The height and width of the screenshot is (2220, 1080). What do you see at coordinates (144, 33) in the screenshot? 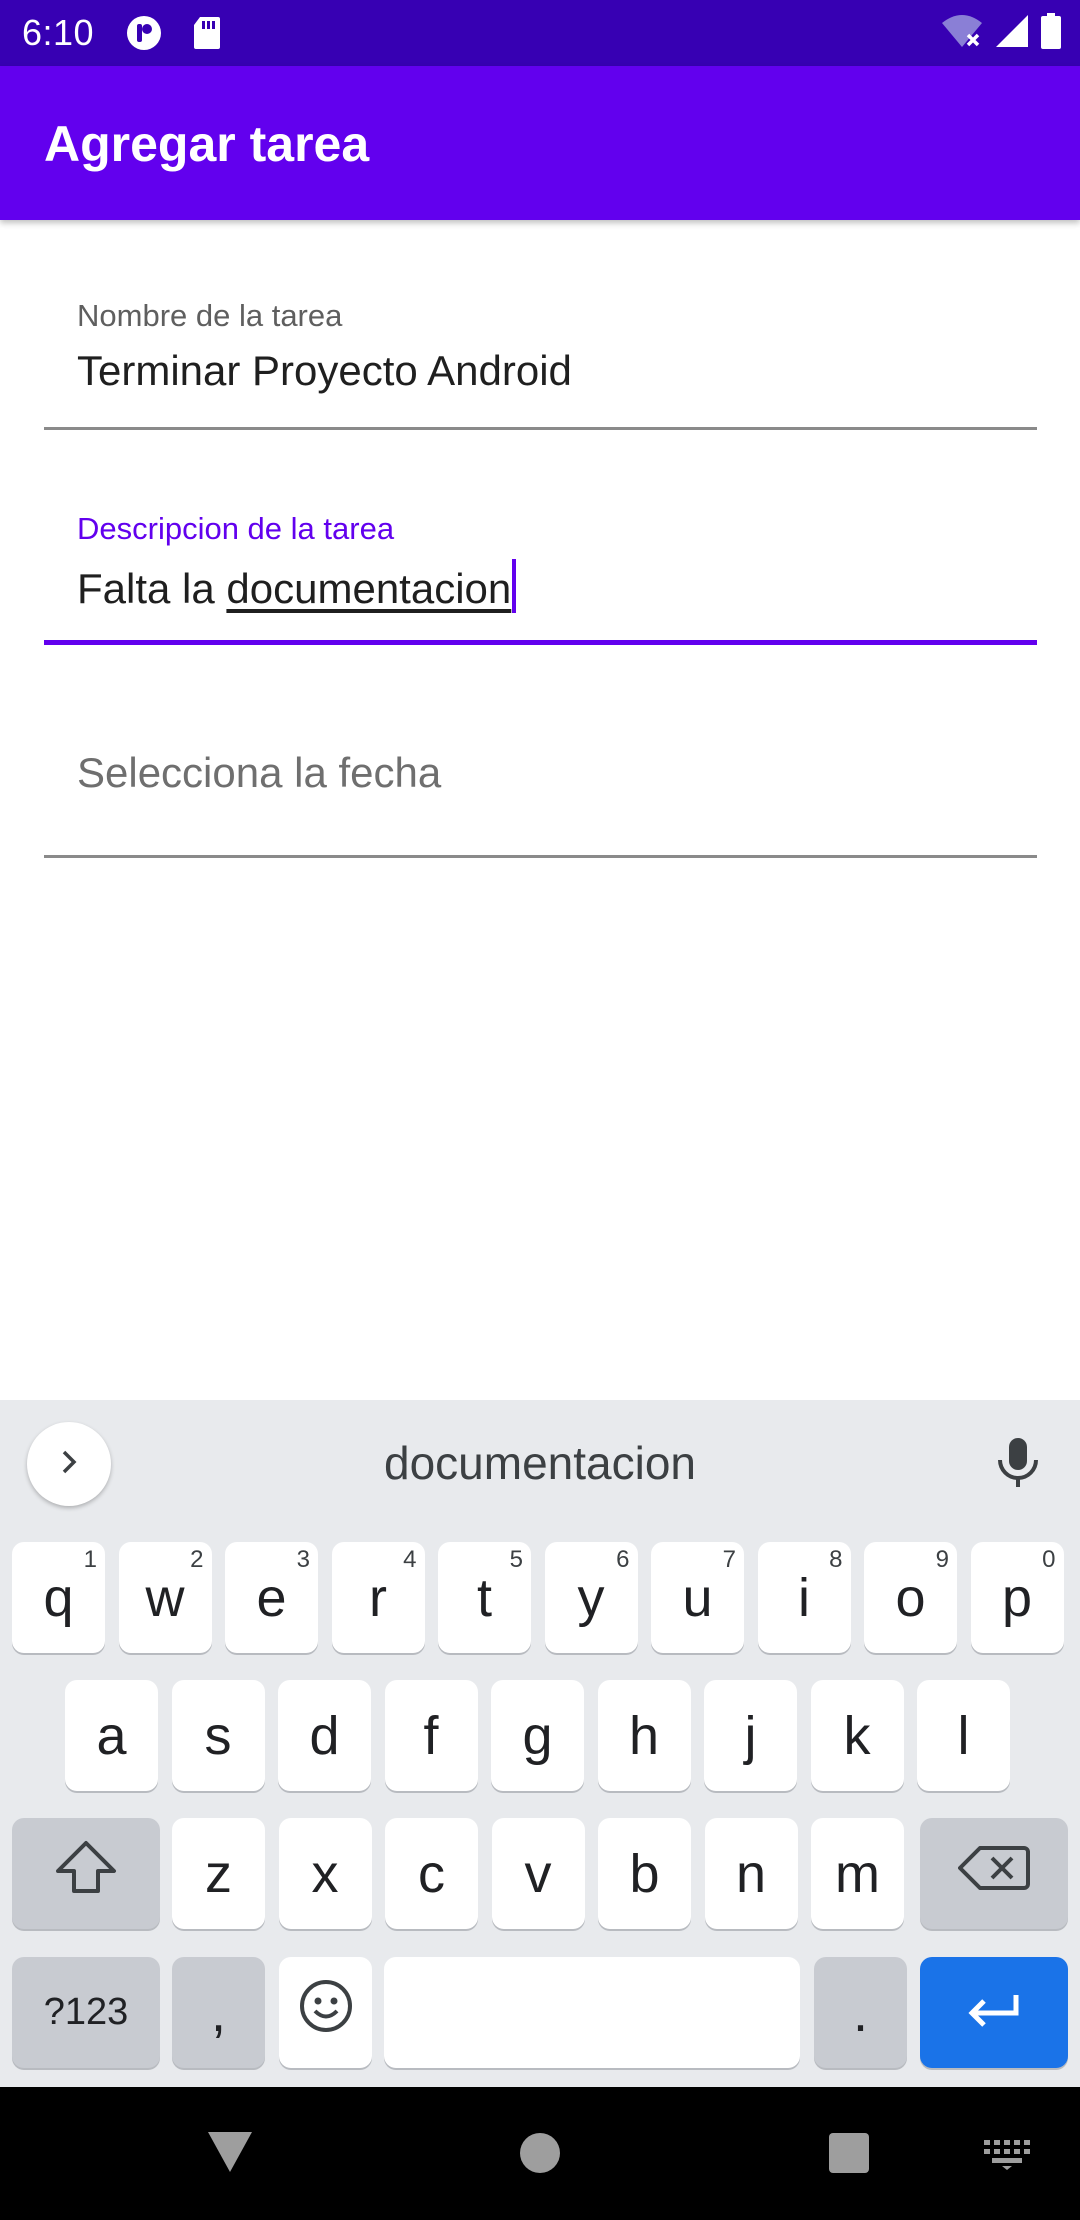
I see `media-app-icon` at bounding box center [144, 33].